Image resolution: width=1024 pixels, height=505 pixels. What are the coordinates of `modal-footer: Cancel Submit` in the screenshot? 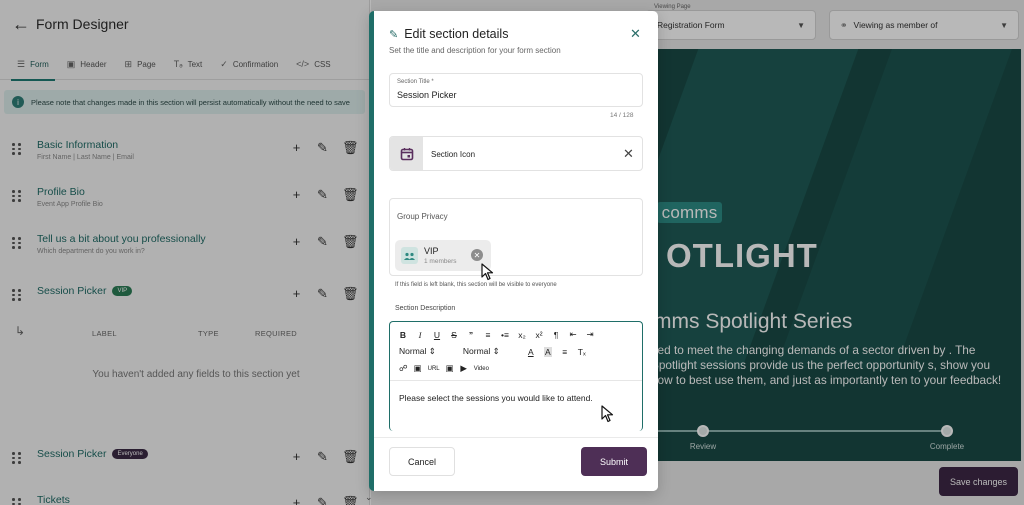 It's located at (516, 464).